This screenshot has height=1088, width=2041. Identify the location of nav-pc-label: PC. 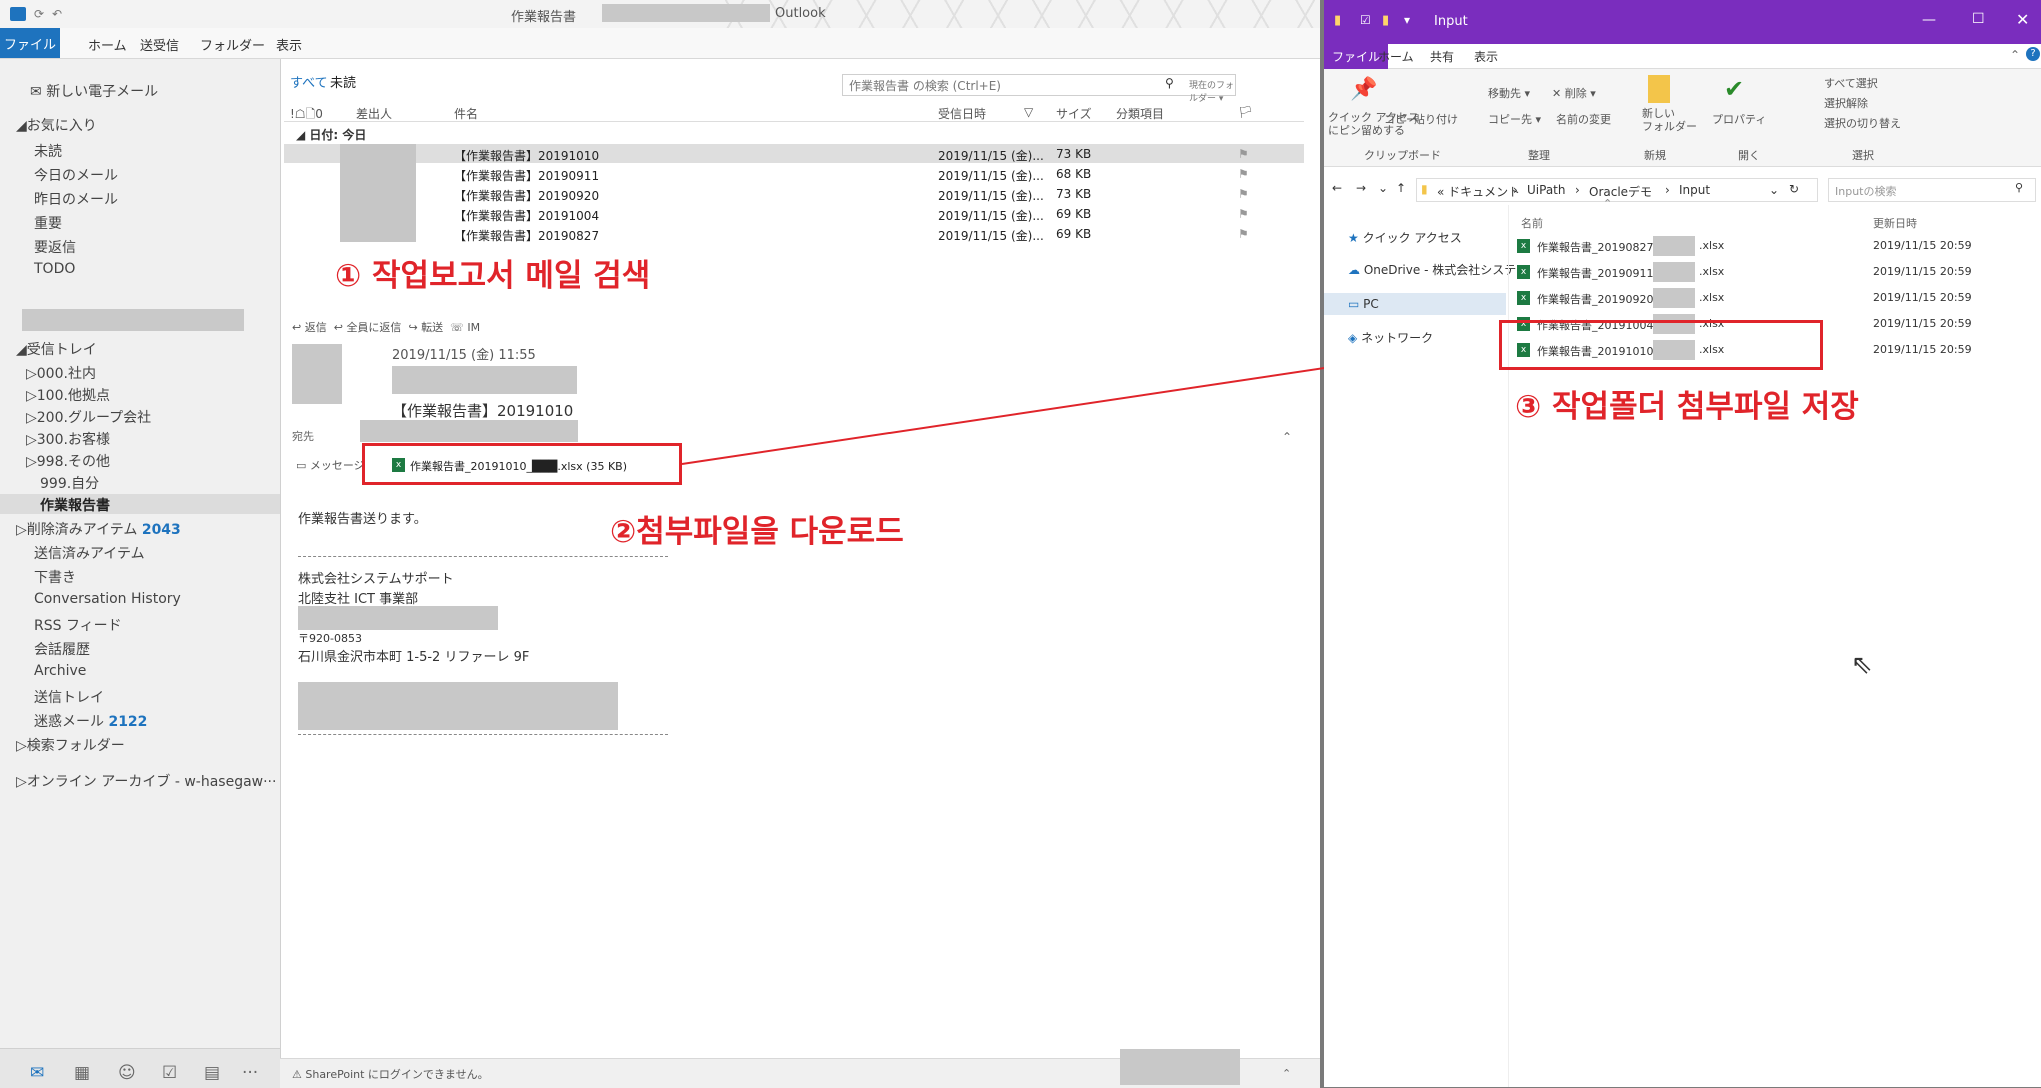
(1371, 304).